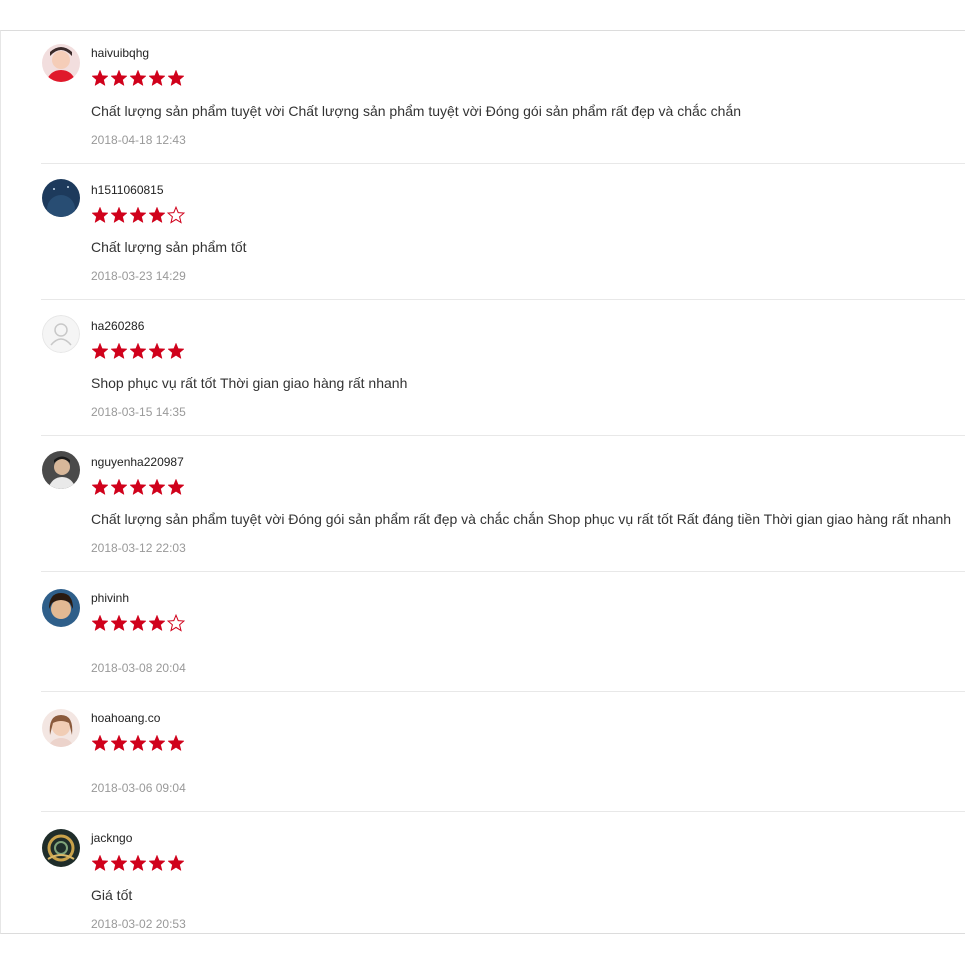 The width and height of the screenshot is (965, 965). Describe the element at coordinates (138, 924) in the screenshot. I see `review-date: 2018-03-02 20:53` at that location.